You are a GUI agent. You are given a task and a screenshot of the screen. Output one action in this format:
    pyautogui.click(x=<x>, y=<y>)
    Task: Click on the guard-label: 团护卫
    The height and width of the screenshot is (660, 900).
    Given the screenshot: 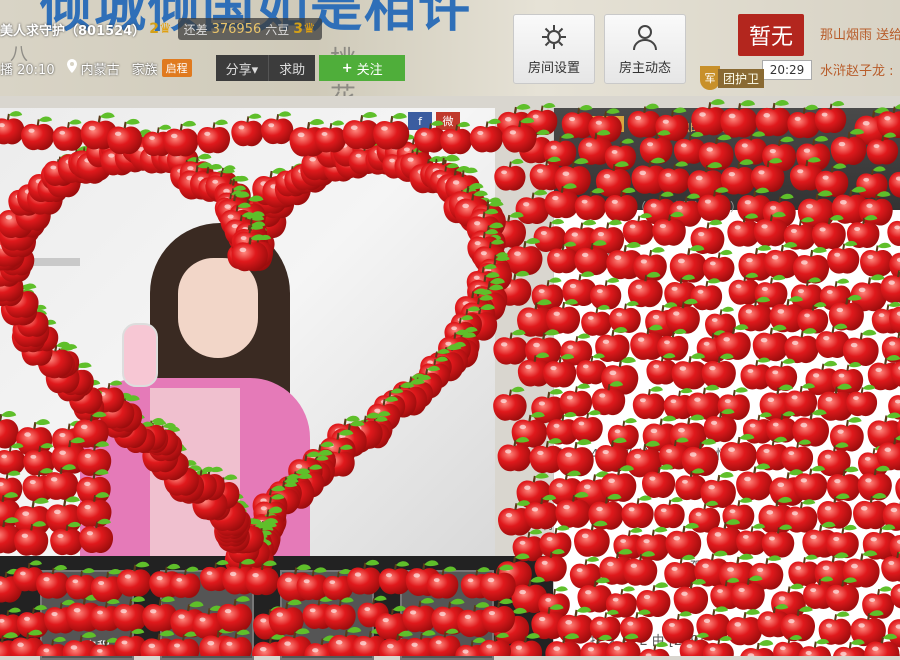 What is the action you would take?
    pyautogui.click(x=741, y=78)
    